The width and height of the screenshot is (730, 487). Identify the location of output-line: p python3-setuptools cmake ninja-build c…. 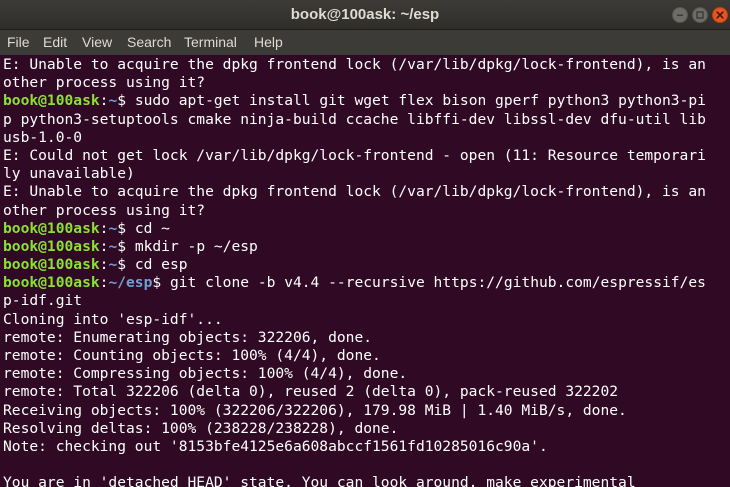
(354, 119).